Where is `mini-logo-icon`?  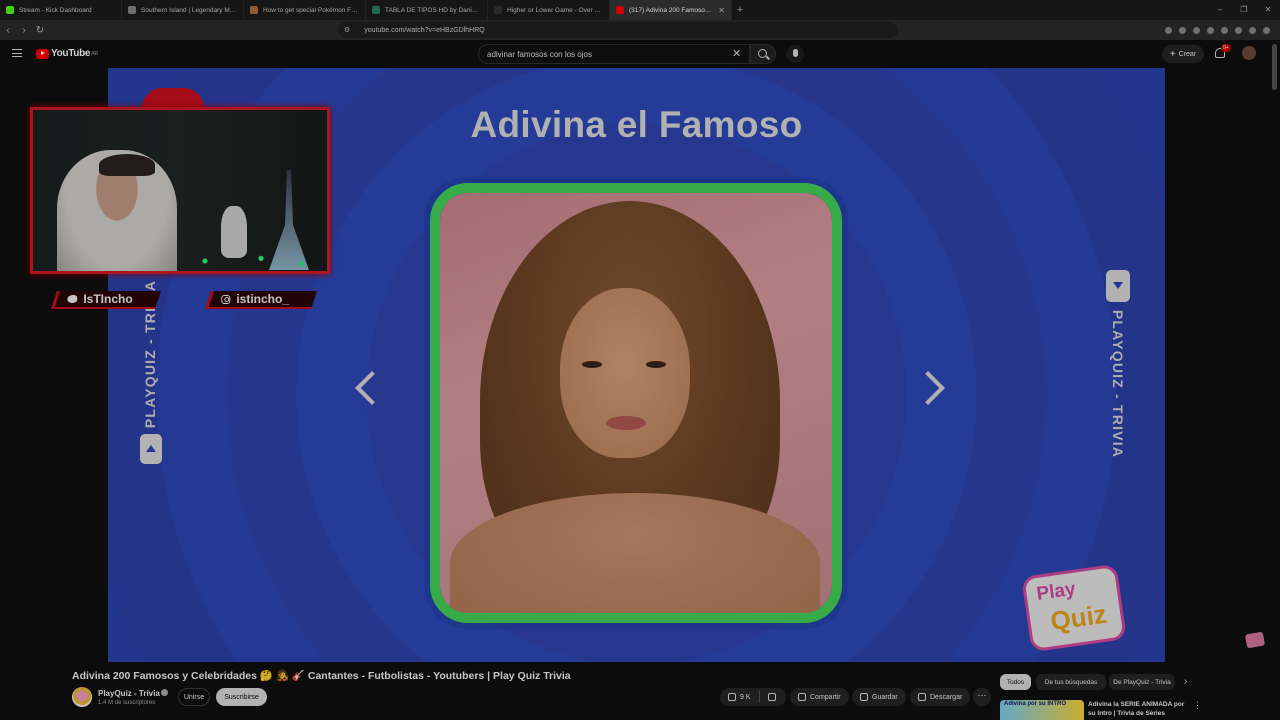 mini-logo-icon is located at coordinates (1255, 640).